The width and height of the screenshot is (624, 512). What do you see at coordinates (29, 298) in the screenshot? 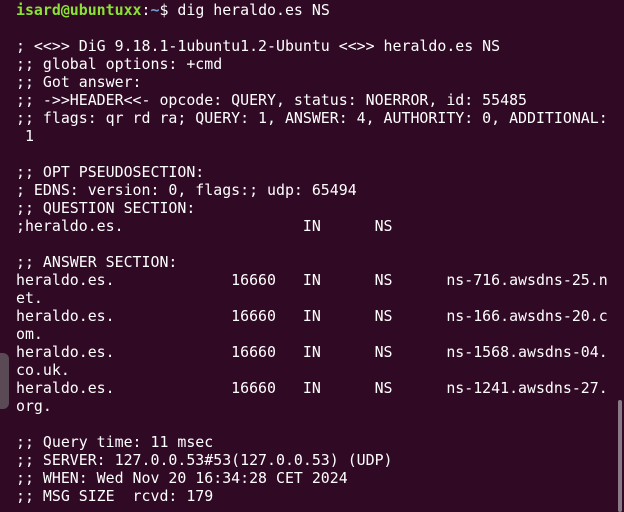
I see `output-line: et.` at bounding box center [29, 298].